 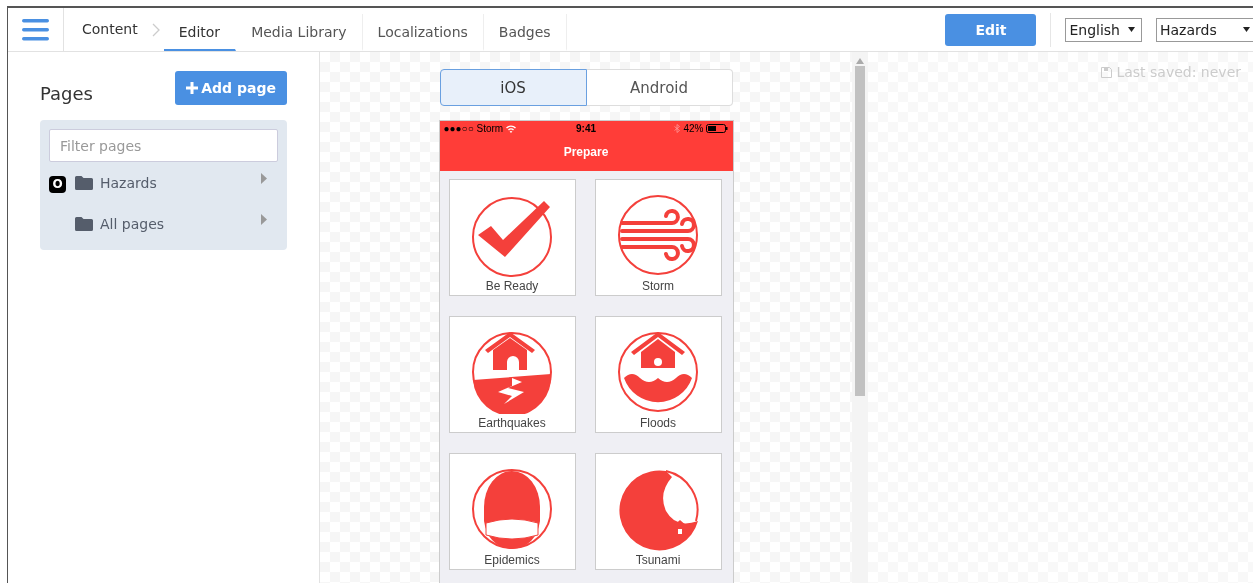 What do you see at coordinates (200, 32) in the screenshot?
I see `nav-tab: Editor` at bounding box center [200, 32].